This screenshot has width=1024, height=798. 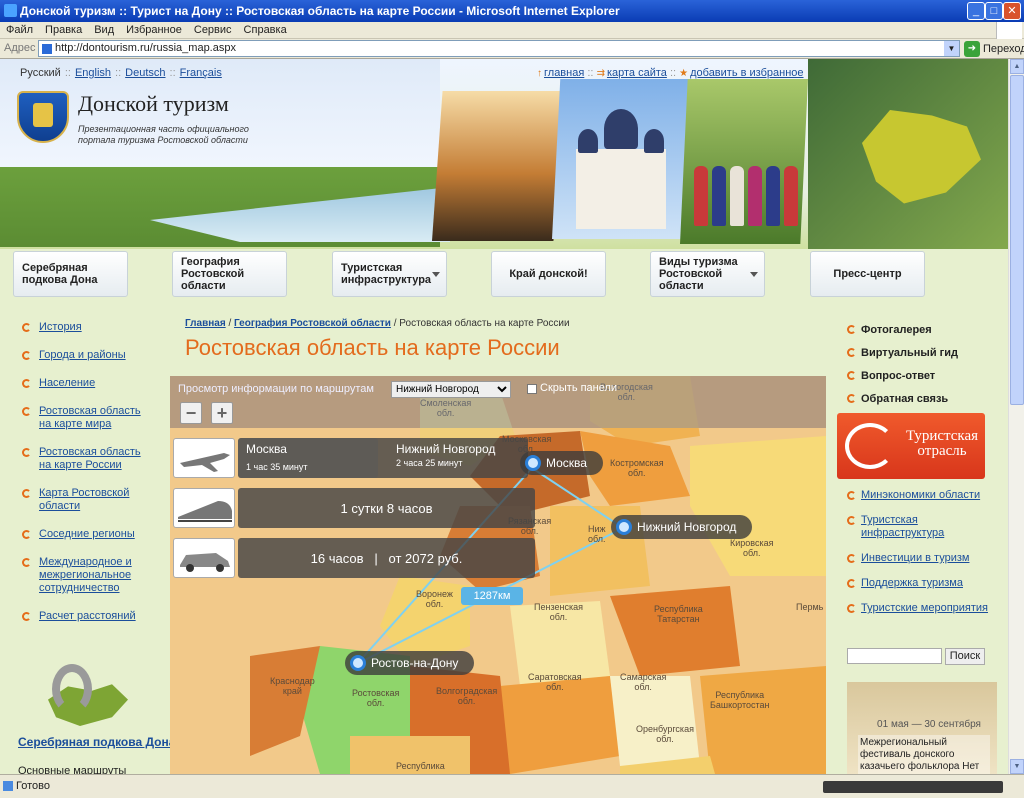 What do you see at coordinates (922, 399) in the screenshot?
I see `sidebar-item-feedback: Обратная связь` at bounding box center [922, 399].